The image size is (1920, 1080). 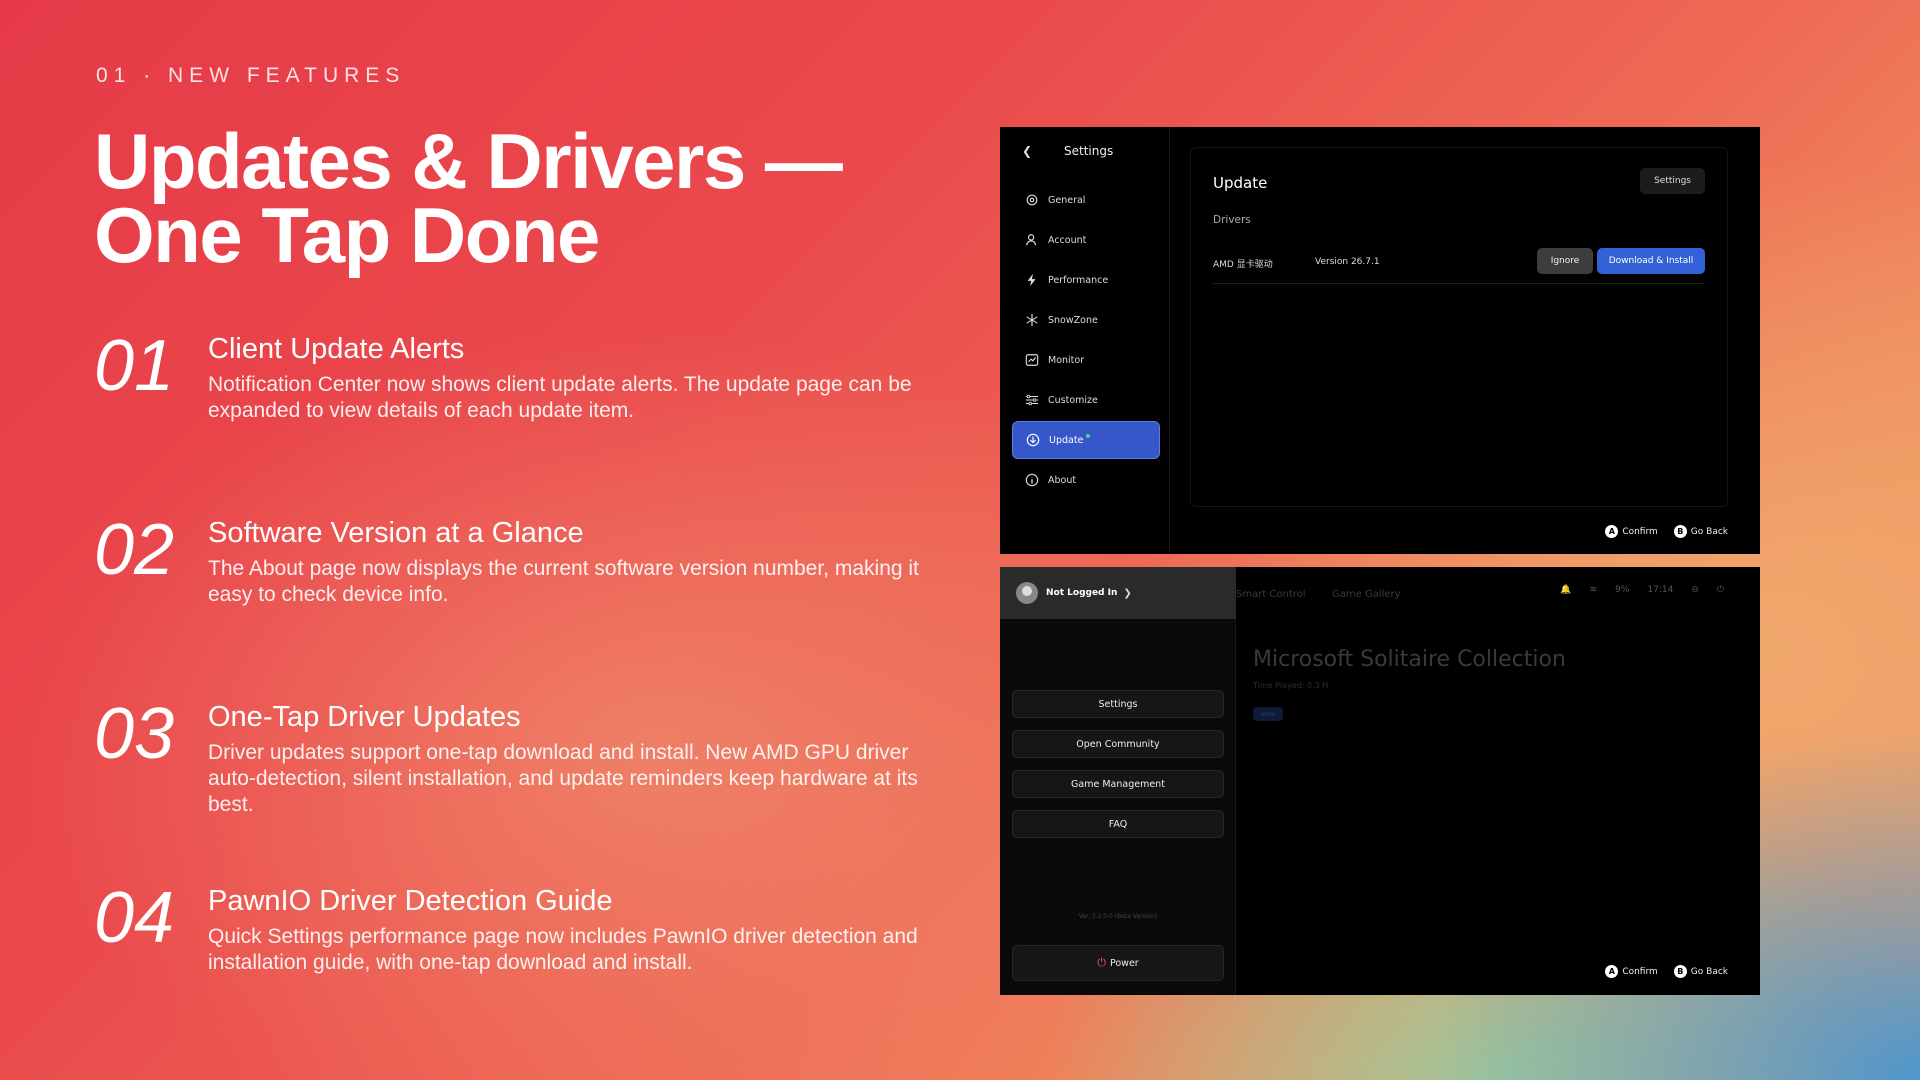 I want to click on user-icon, so click(x=1032, y=240).